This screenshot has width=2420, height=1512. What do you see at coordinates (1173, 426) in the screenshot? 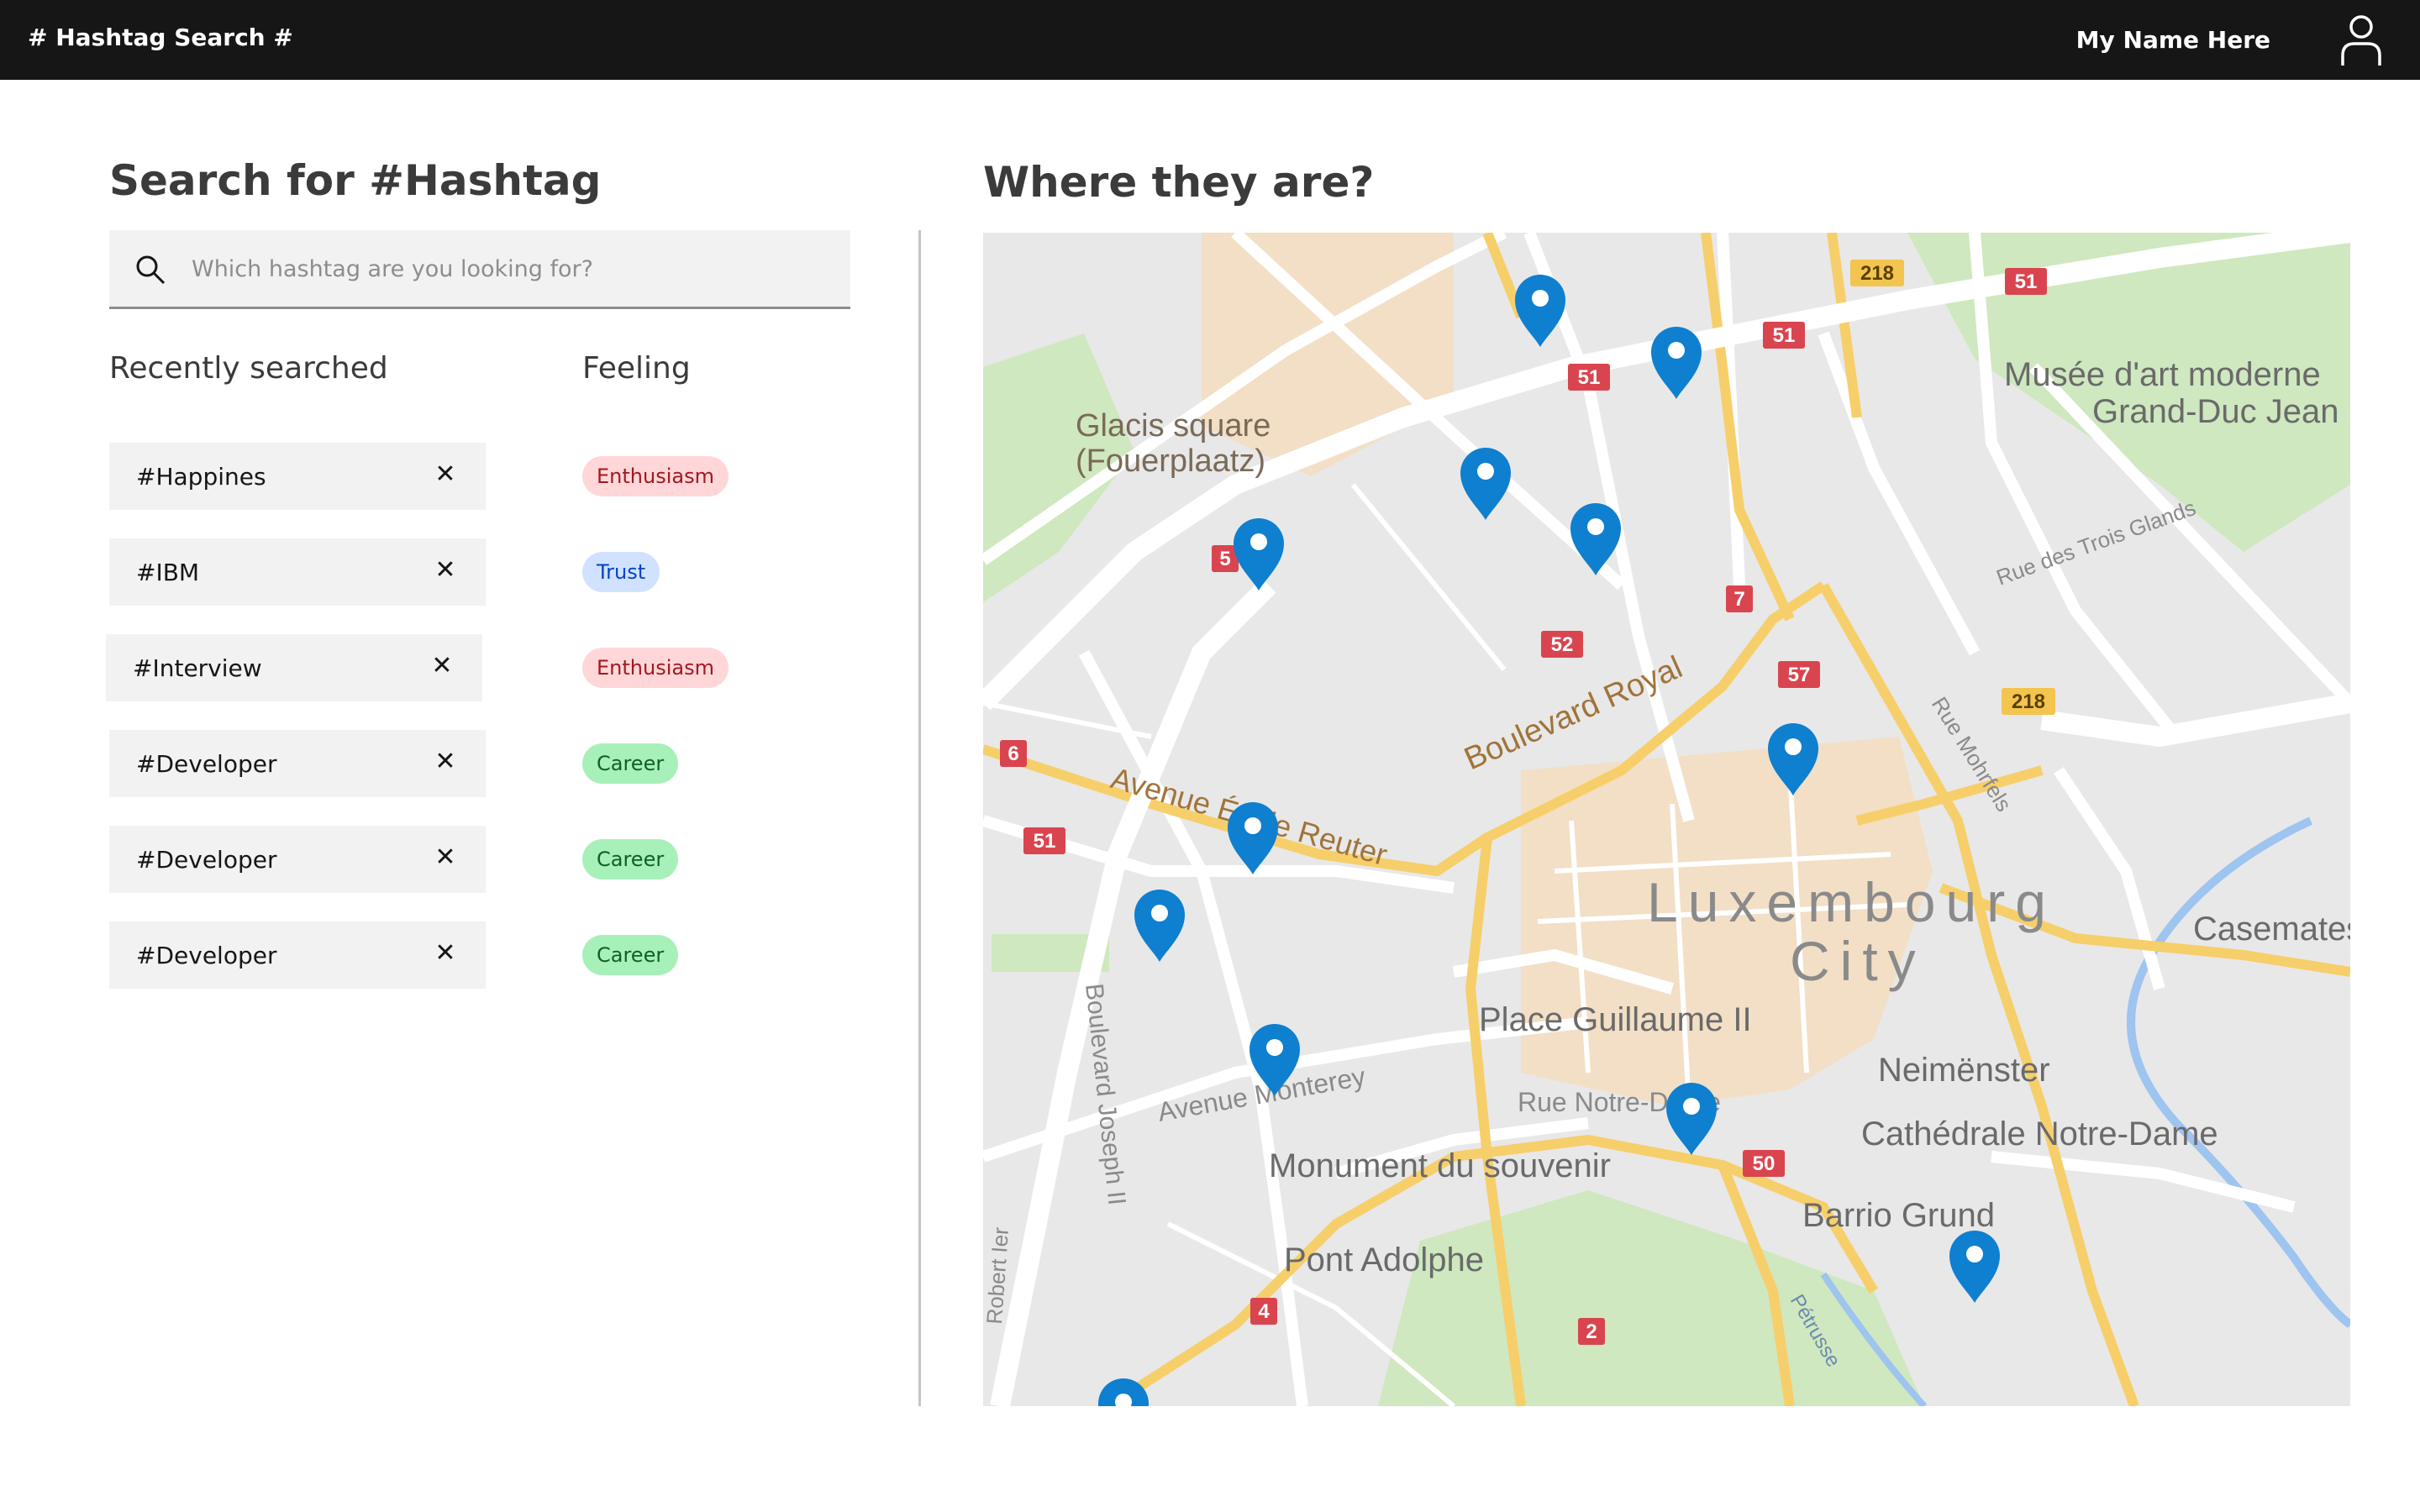
I see `label-glacis: Glacis square` at bounding box center [1173, 426].